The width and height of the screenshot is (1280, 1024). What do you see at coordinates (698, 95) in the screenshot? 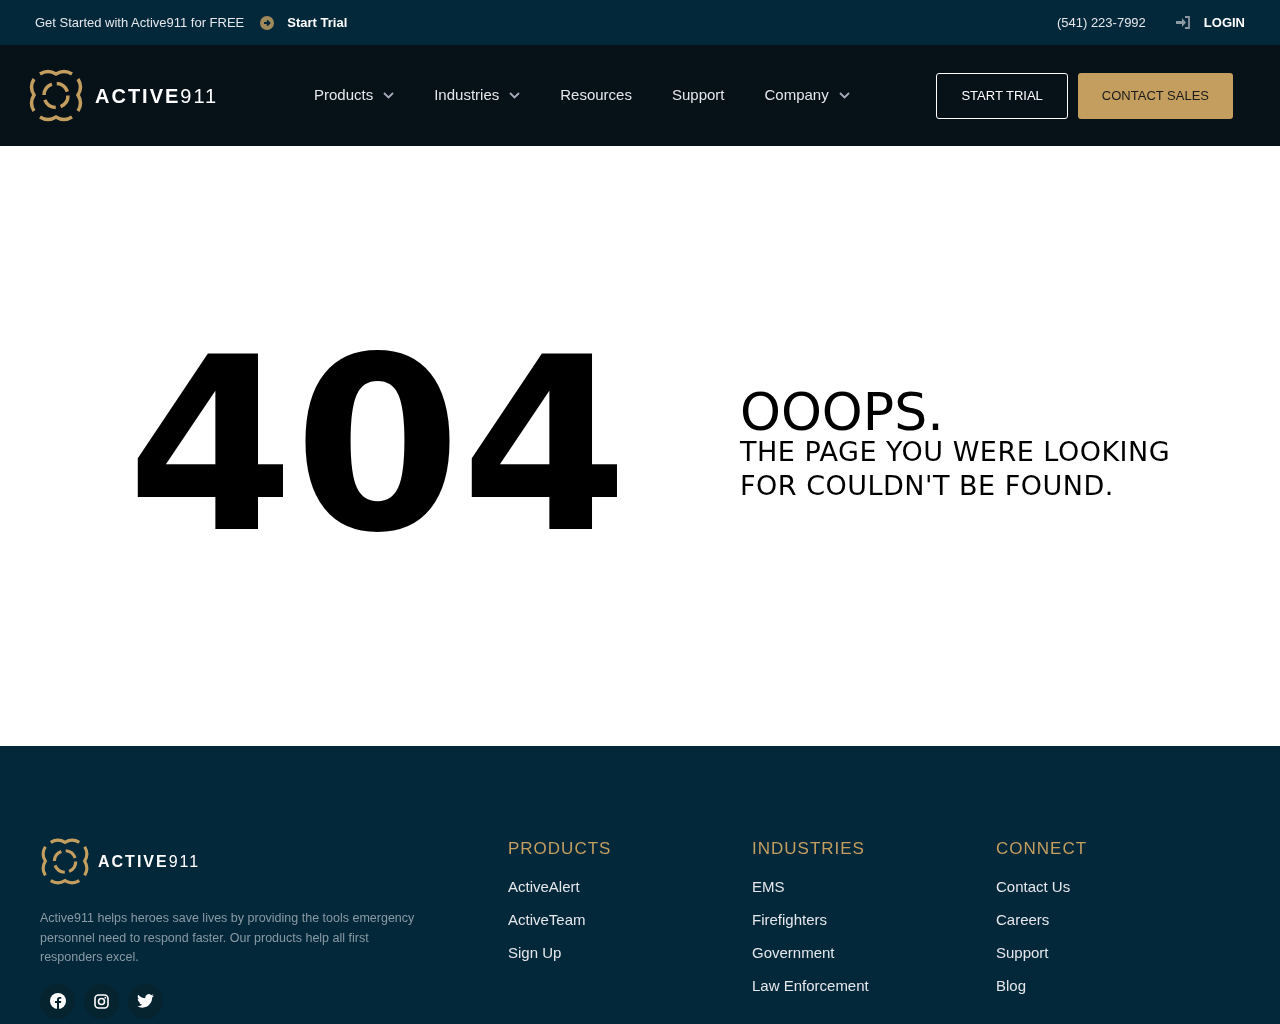
I see `nav-link: Support` at bounding box center [698, 95].